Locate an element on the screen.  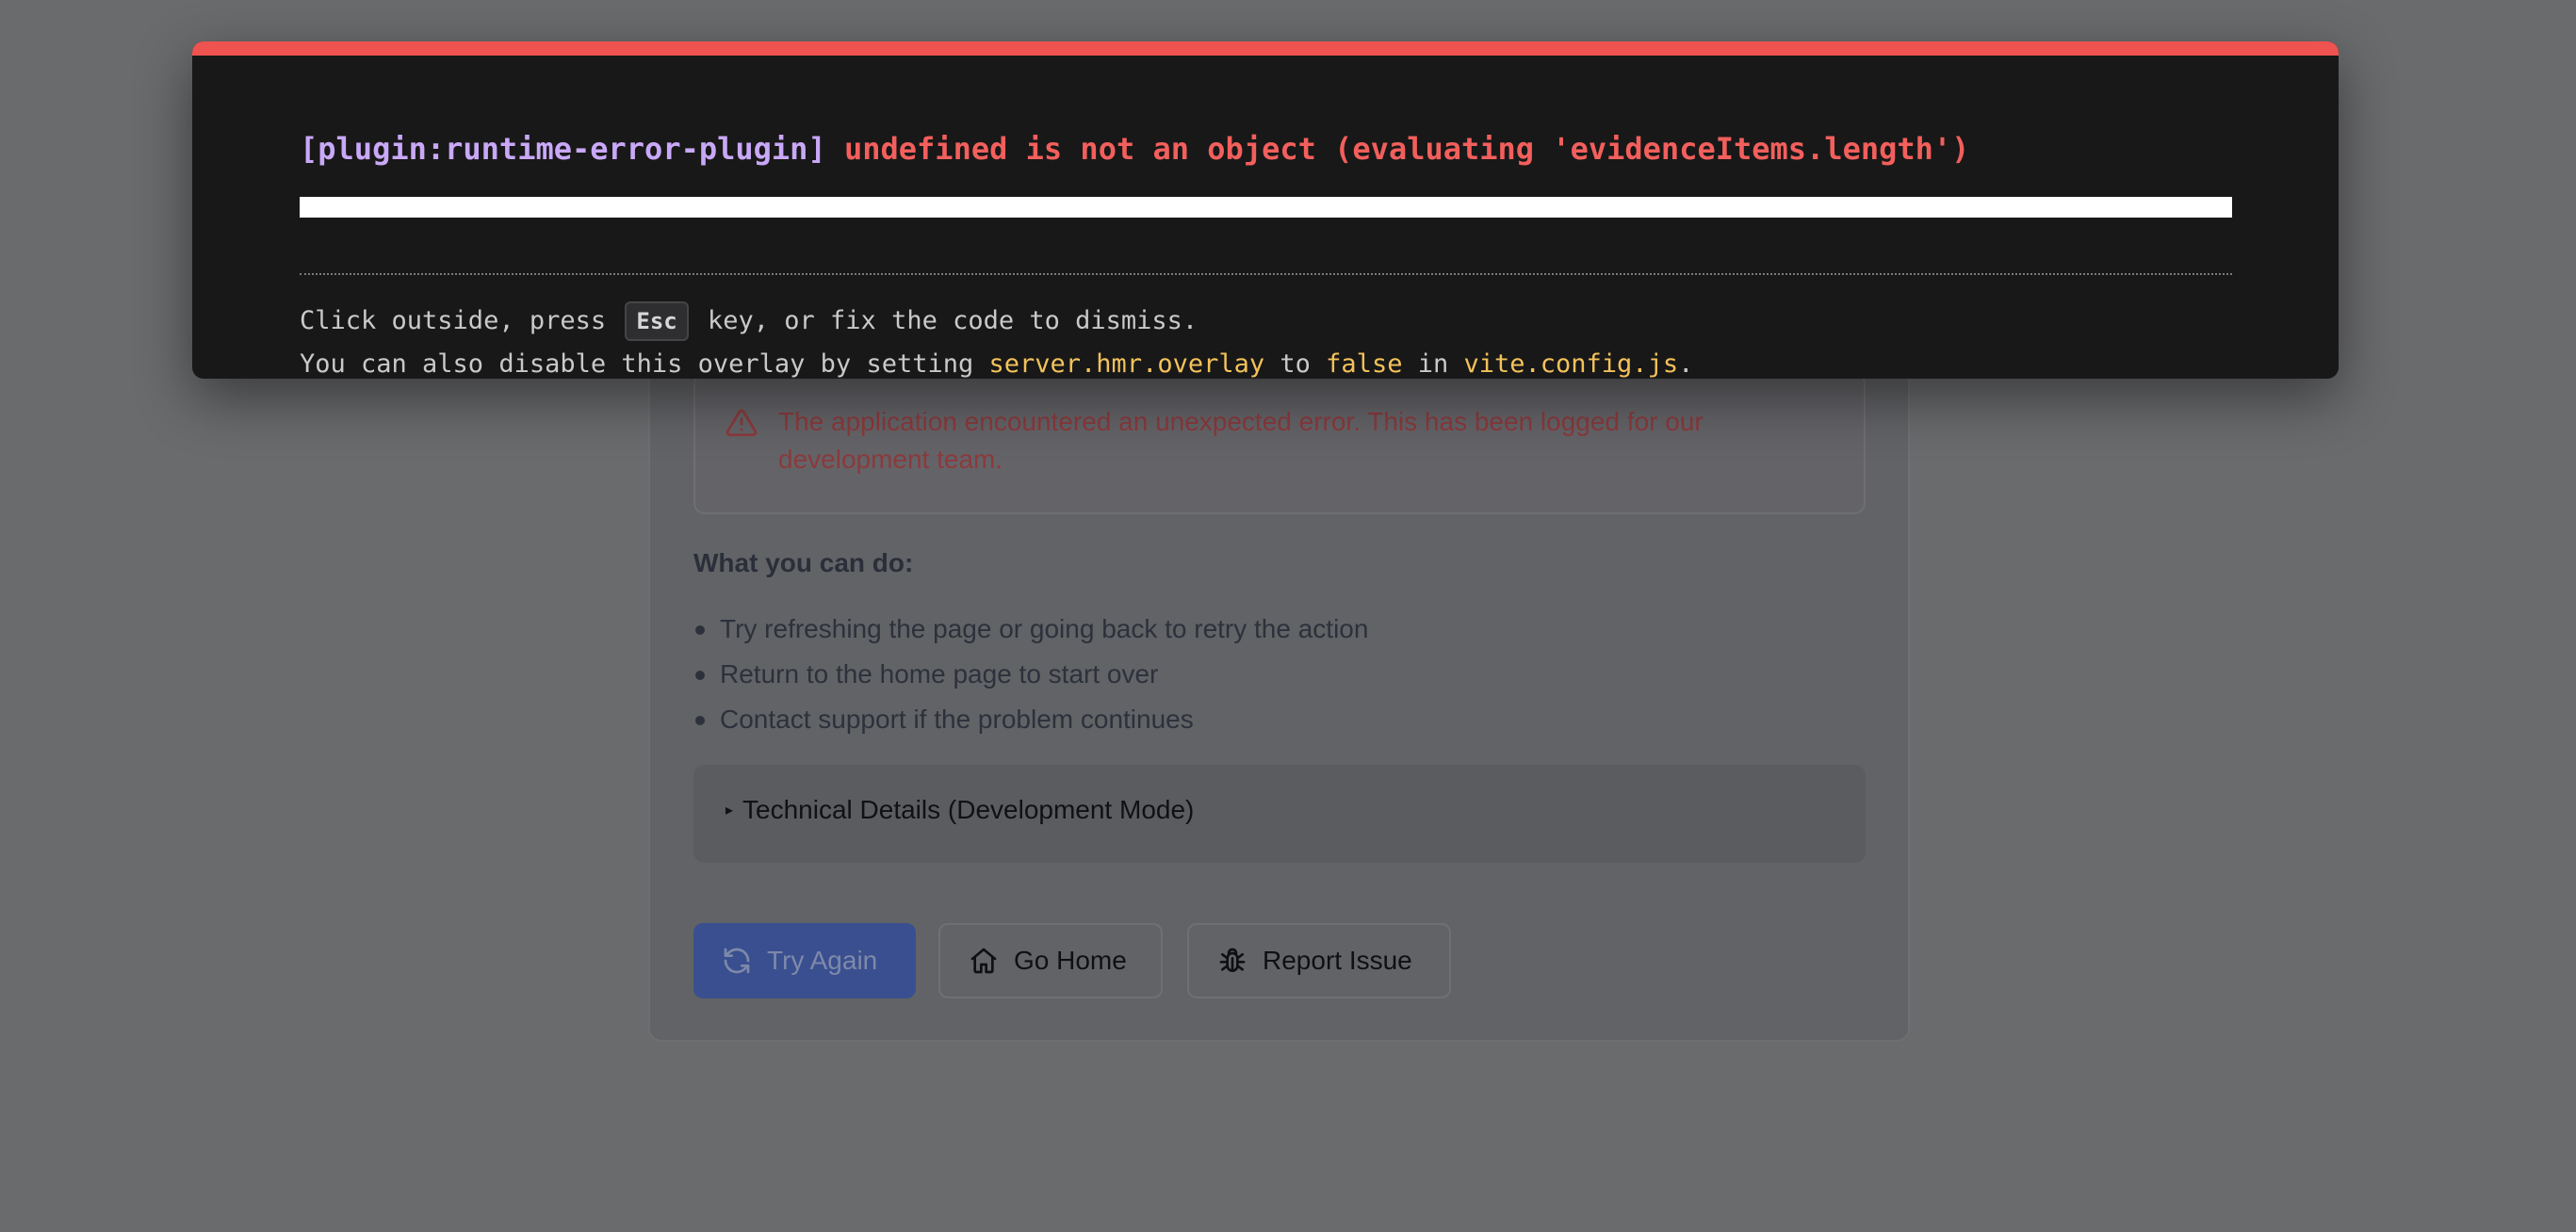
setting-value: false is located at coordinates (1364, 364).